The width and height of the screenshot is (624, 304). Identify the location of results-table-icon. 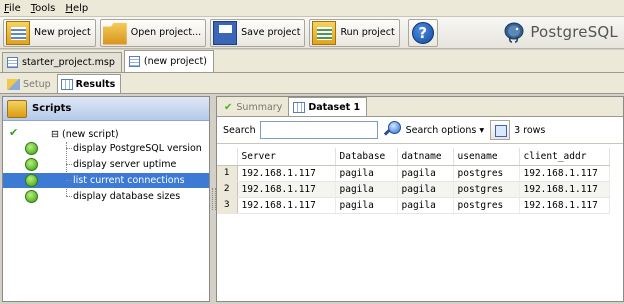
(66, 84).